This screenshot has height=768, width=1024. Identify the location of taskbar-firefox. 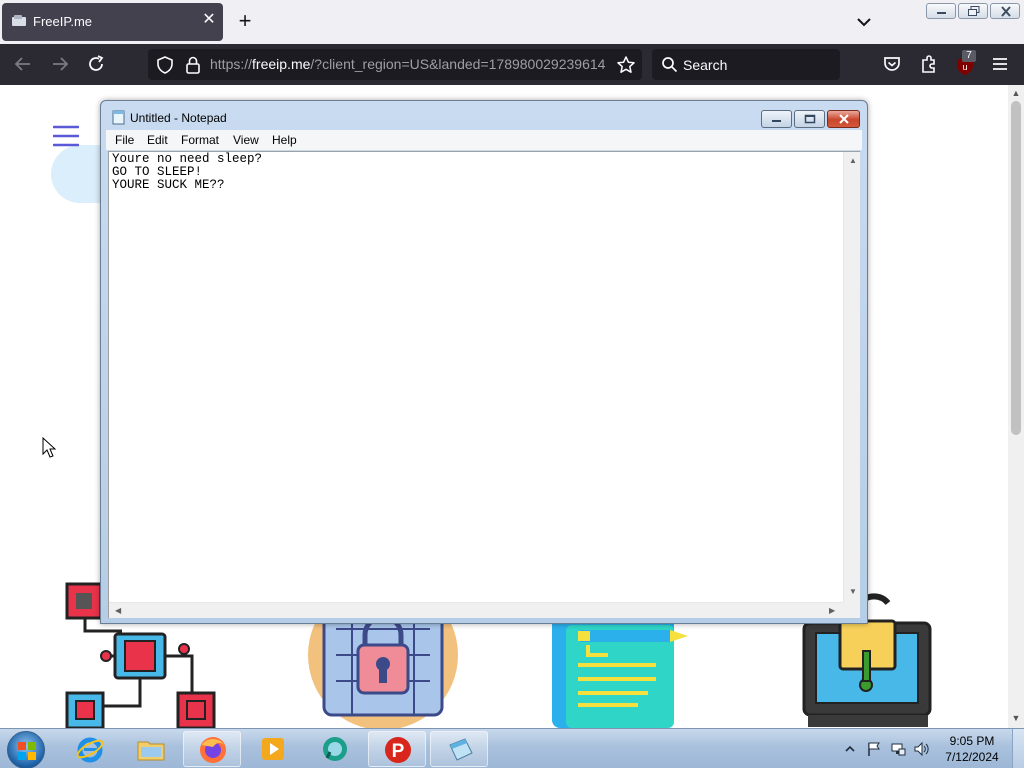
(212, 749).